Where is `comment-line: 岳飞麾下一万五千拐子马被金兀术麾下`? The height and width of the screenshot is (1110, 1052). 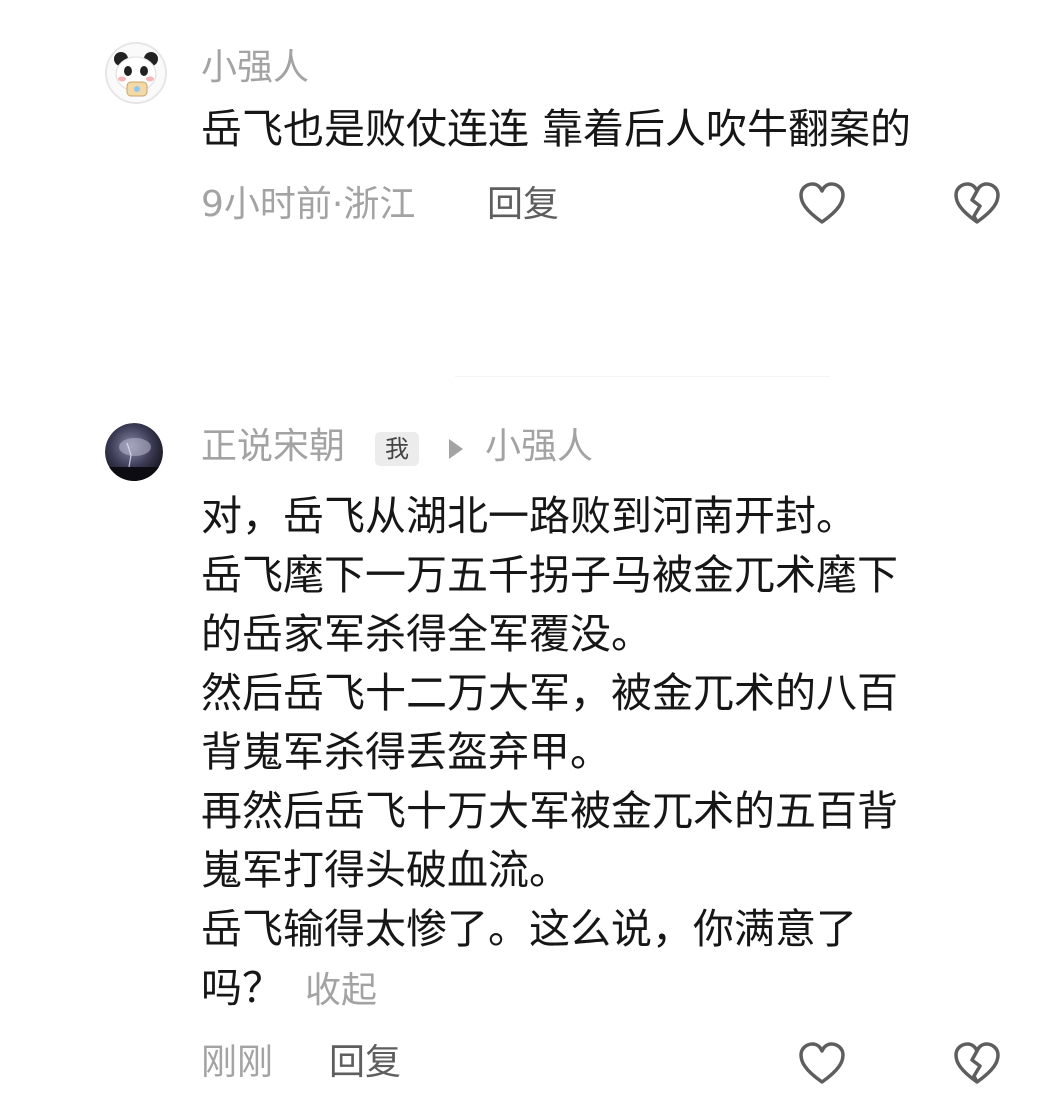 comment-line: 岳飞麾下一万五千拐子马被金兀术麾下 is located at coordinates (549, 575).